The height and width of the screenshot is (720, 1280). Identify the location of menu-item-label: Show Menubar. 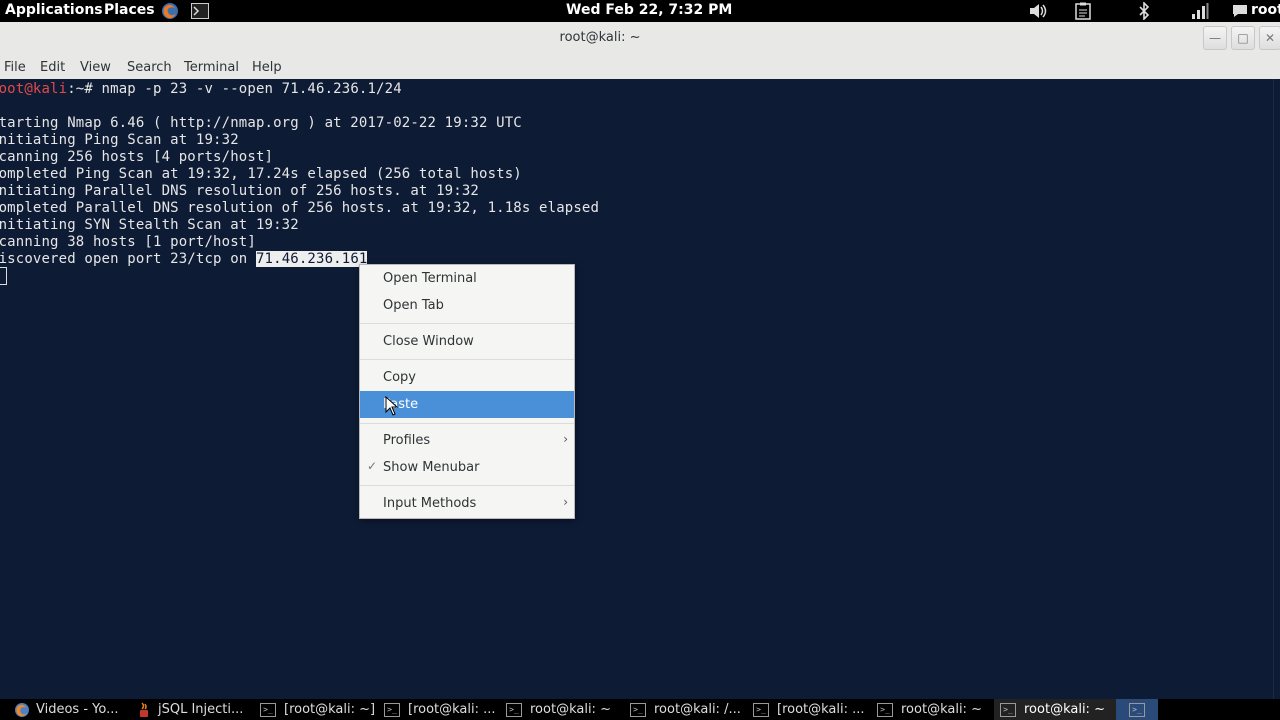
(431, 467).